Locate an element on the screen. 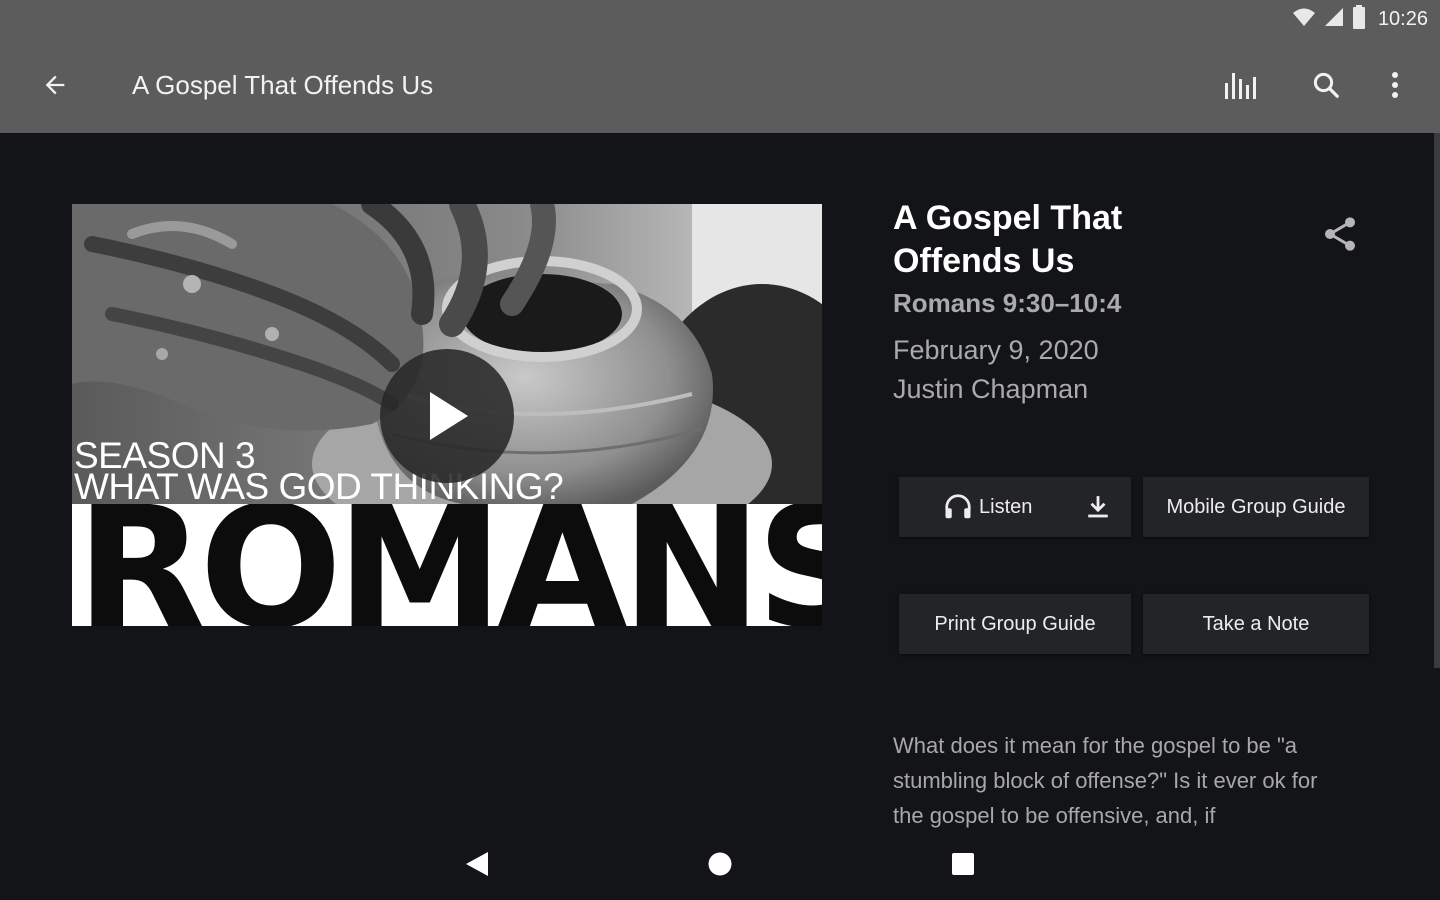 The width and height of the screenshot is (1440, 900). nav-back-icon is located at coordinates (477, 864).